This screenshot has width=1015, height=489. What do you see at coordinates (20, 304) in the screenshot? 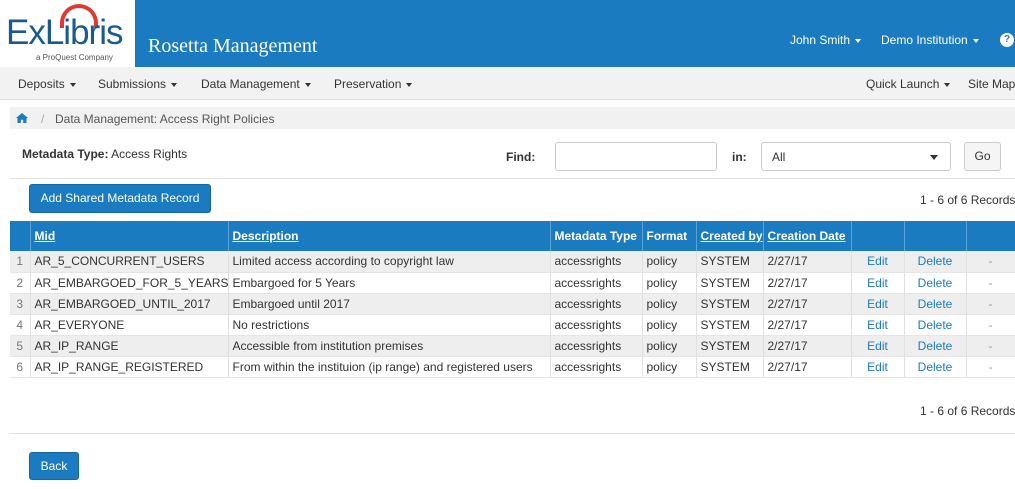
I see `row-number: 3` at bounding box center [20, 304].